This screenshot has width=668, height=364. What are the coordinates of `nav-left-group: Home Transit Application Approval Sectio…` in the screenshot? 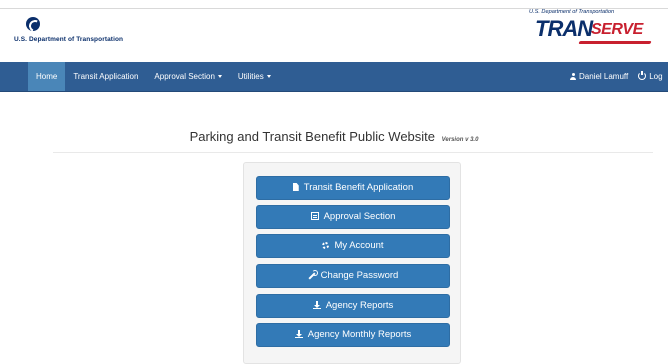 It's located at (153, 76).